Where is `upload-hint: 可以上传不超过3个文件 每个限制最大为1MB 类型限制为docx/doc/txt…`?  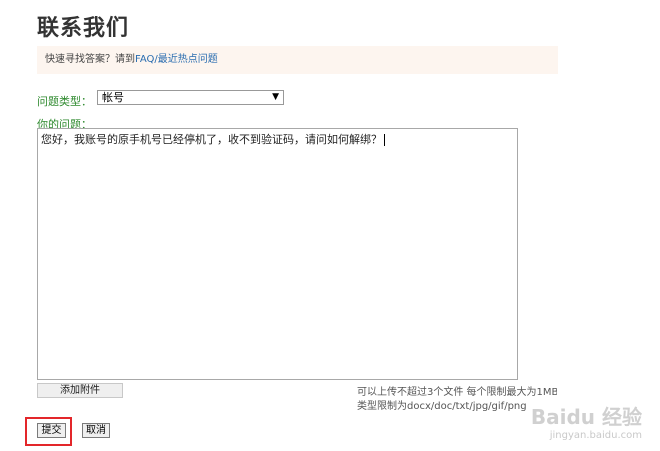
upload-hint: 可以上传不超过3个文件 每个限制最大为1MB 类型限制为docx/doc/txt… is located at coordinates (457, 400).